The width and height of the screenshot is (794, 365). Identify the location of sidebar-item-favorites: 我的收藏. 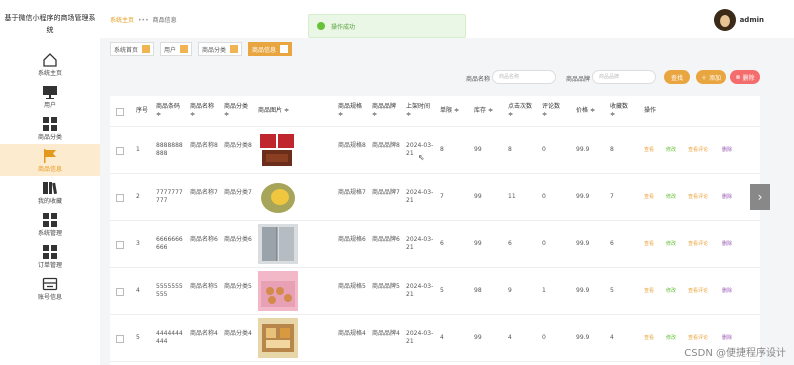
(50, 192).